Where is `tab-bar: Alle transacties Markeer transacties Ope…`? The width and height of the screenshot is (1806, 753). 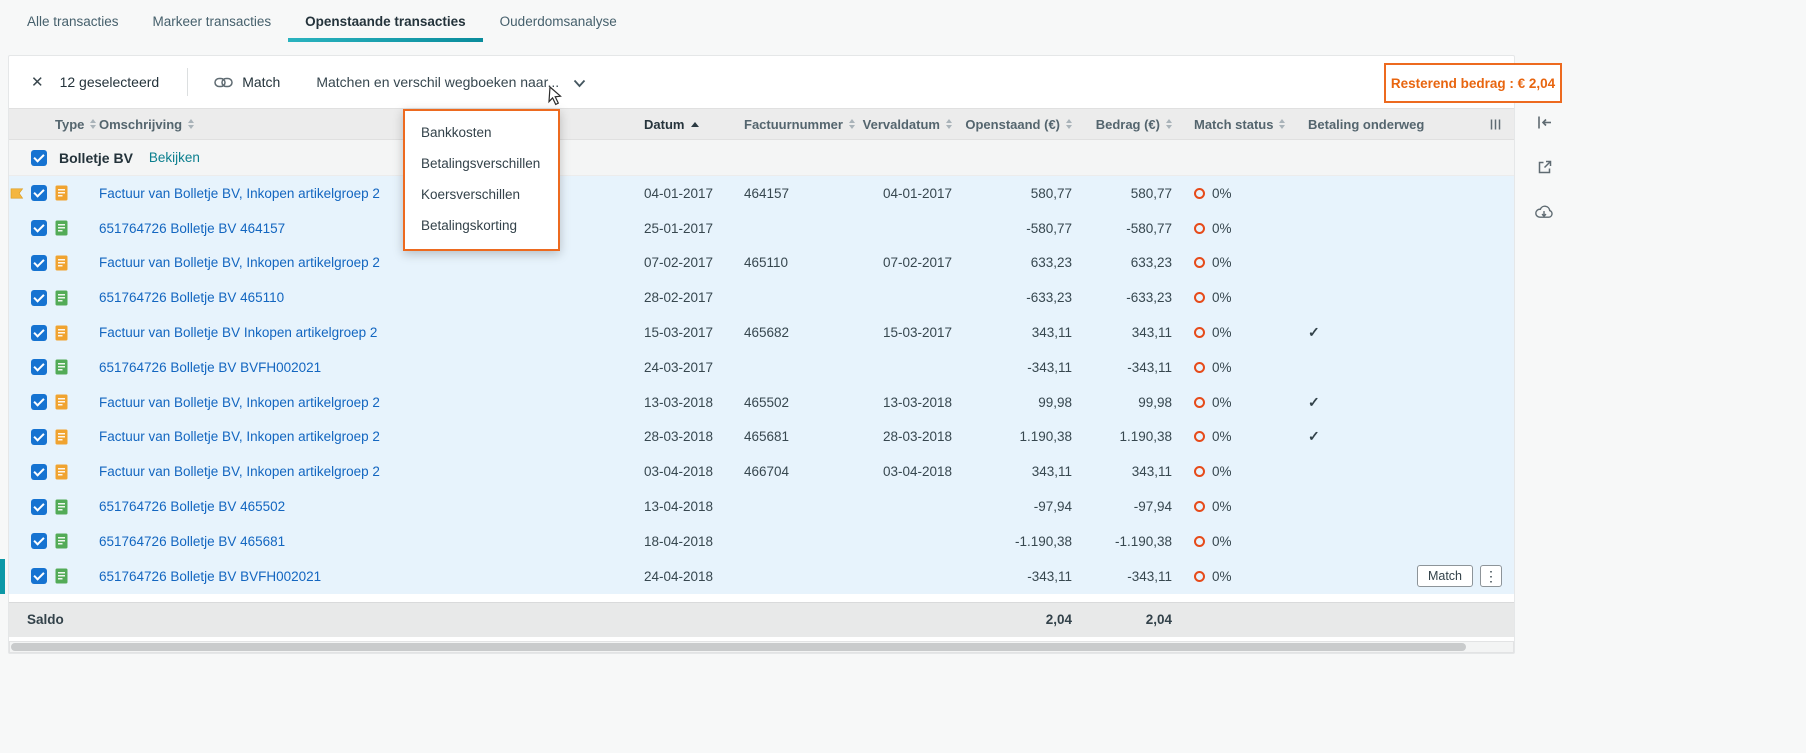
tab-bar: Alle transacties Markeer transacties Ope… is located at coordinates (903, 21).